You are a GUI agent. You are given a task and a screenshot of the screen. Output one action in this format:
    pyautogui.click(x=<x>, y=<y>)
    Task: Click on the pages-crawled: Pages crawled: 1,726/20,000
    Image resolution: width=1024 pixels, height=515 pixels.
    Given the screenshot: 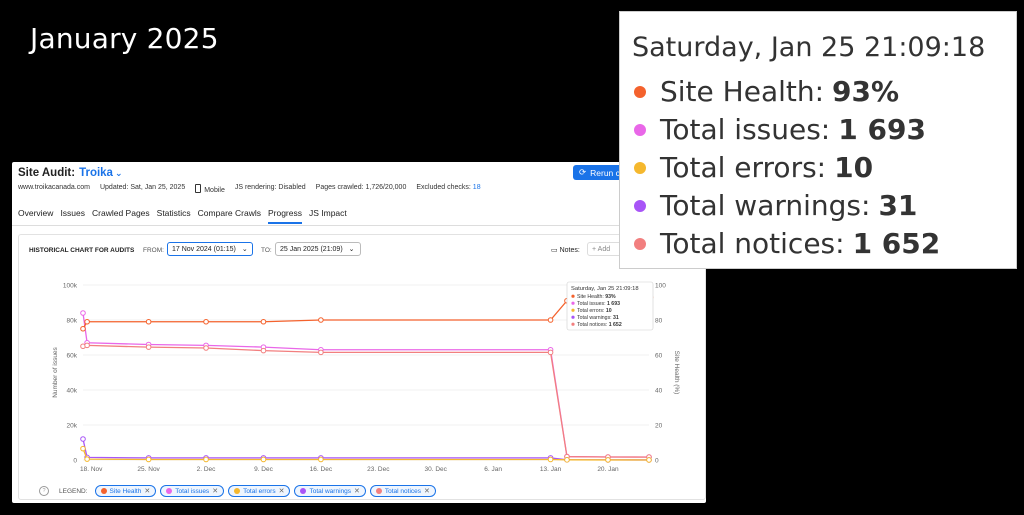 What is the action you would take?
    pyautogui.click(x=361, y=187)
    